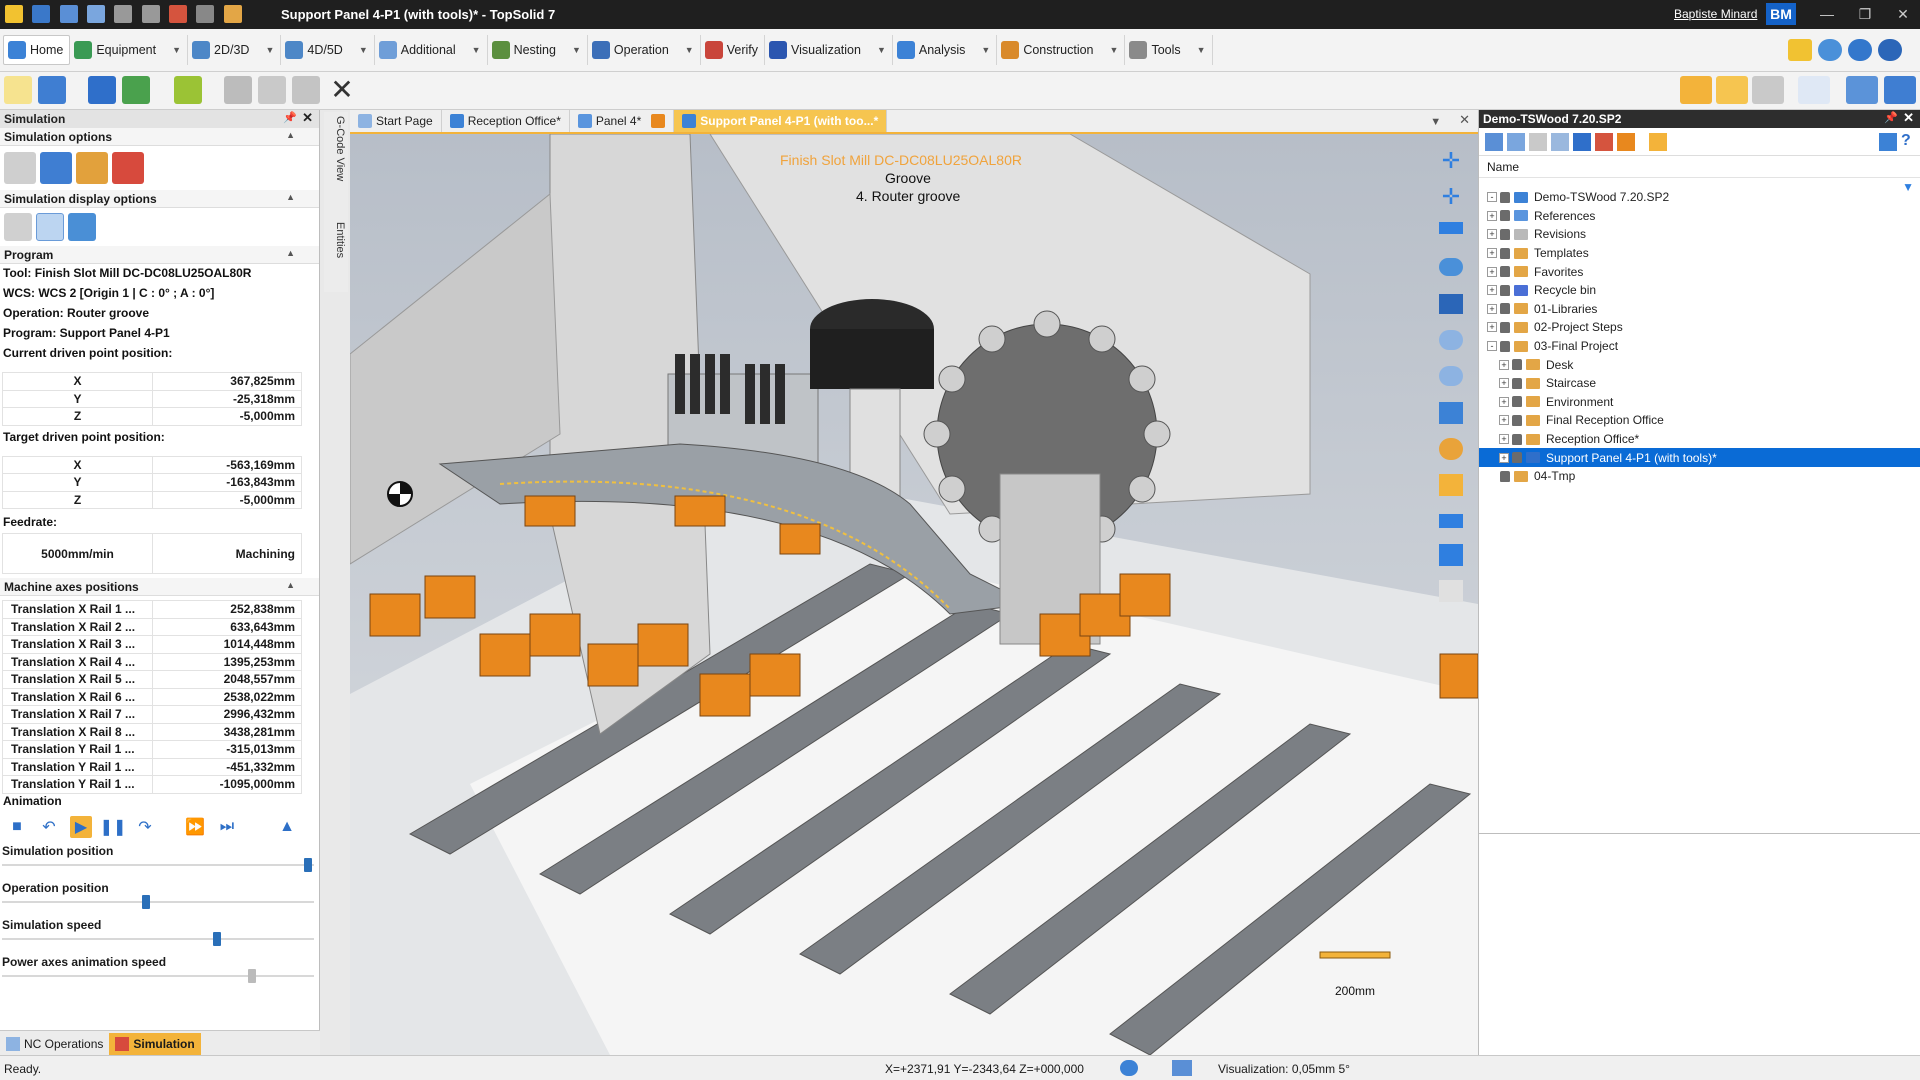 This screenshot has height=1080, width=1920. Describe the element at coordinates (1451, 449) in the screenshot. I see `color-palette-icon` at that location.